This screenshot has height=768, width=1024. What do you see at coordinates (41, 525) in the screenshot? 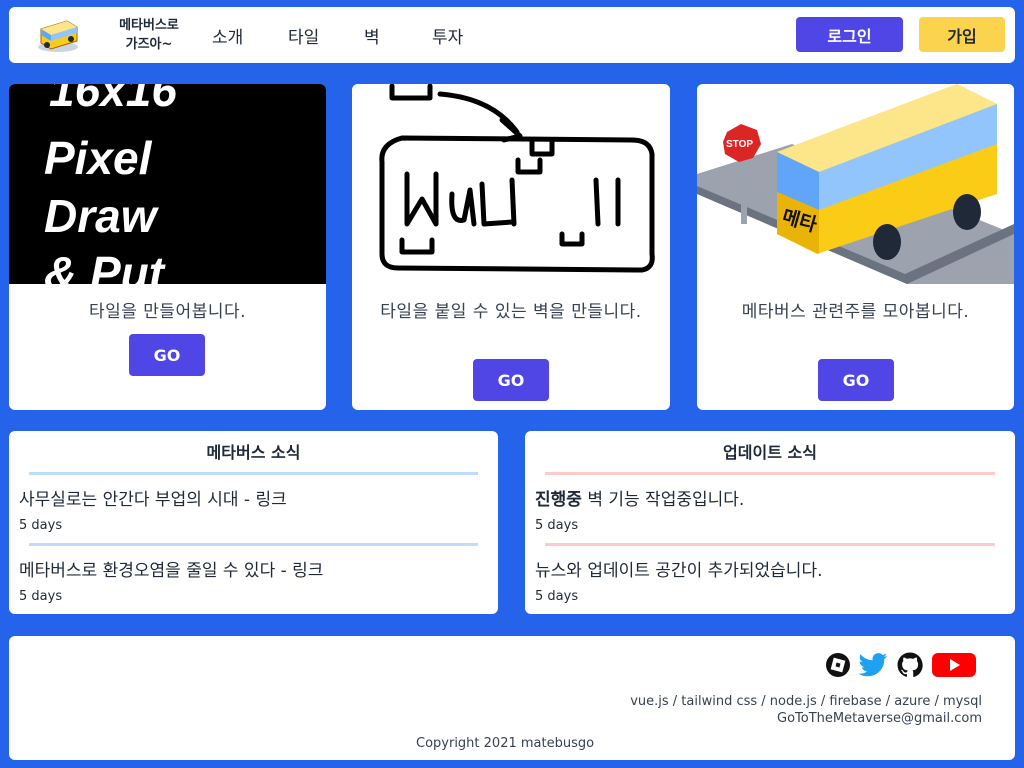
I see `news-time-1: 5 days` at bounding box center [41, 525].